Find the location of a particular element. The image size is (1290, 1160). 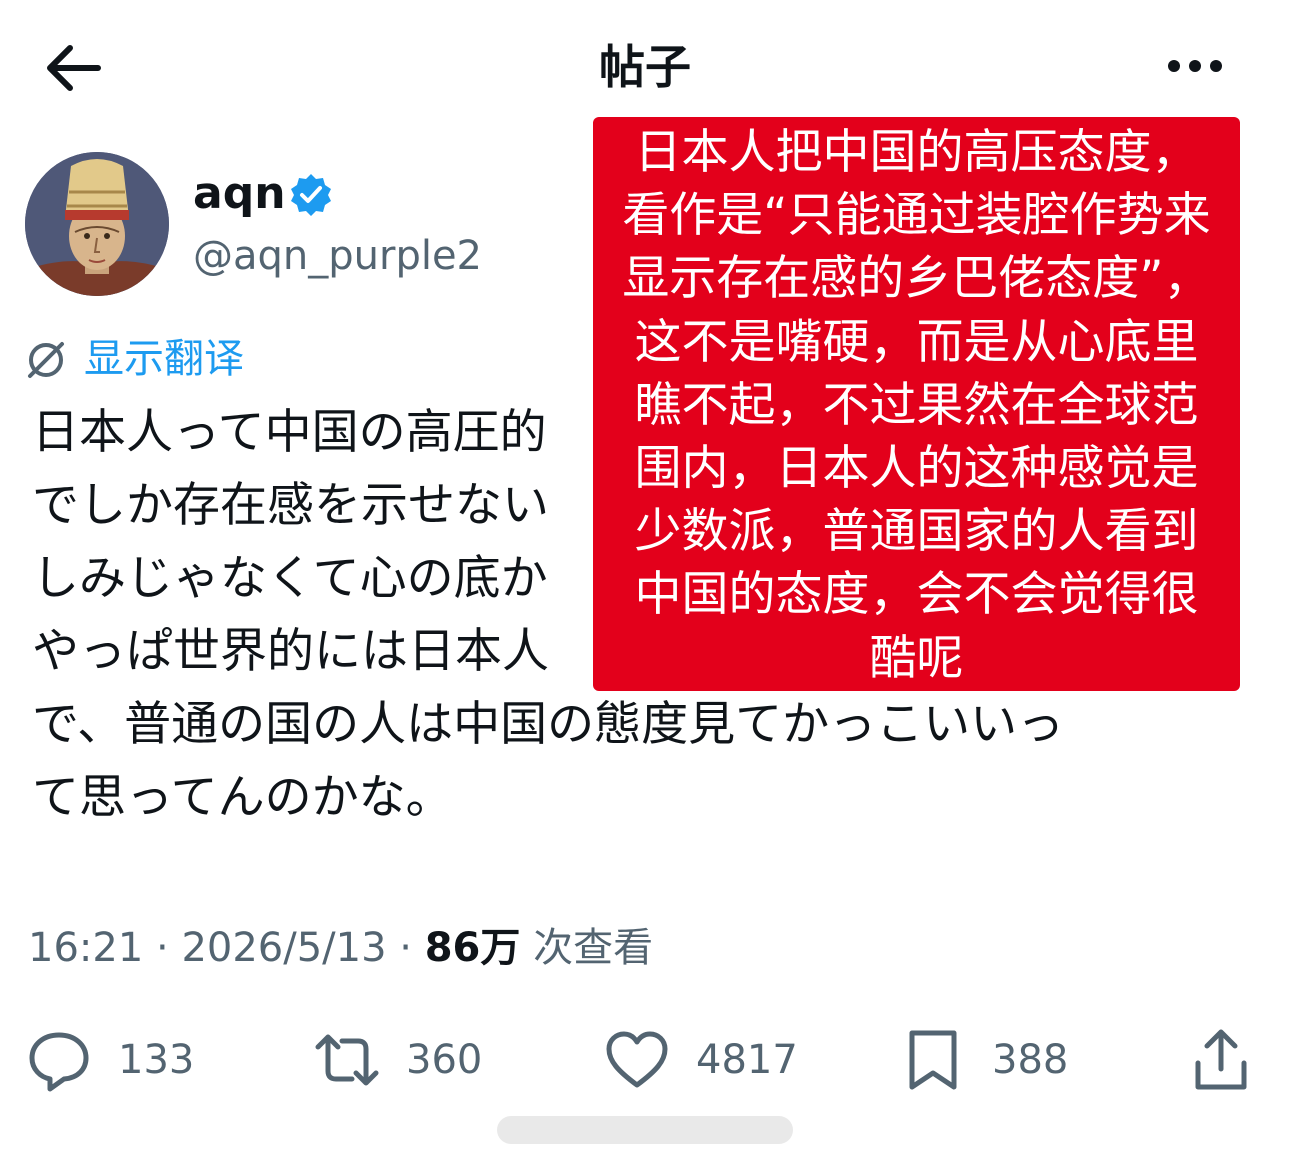

page-title: 帖子 is located at coordinates (645, 67).